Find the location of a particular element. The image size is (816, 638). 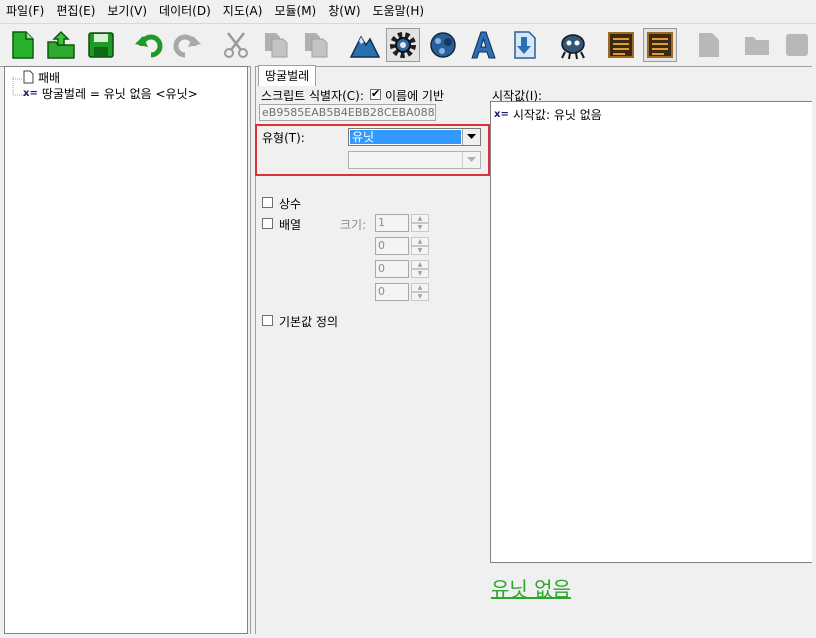

cut-button is located at coordinates (236, 45).